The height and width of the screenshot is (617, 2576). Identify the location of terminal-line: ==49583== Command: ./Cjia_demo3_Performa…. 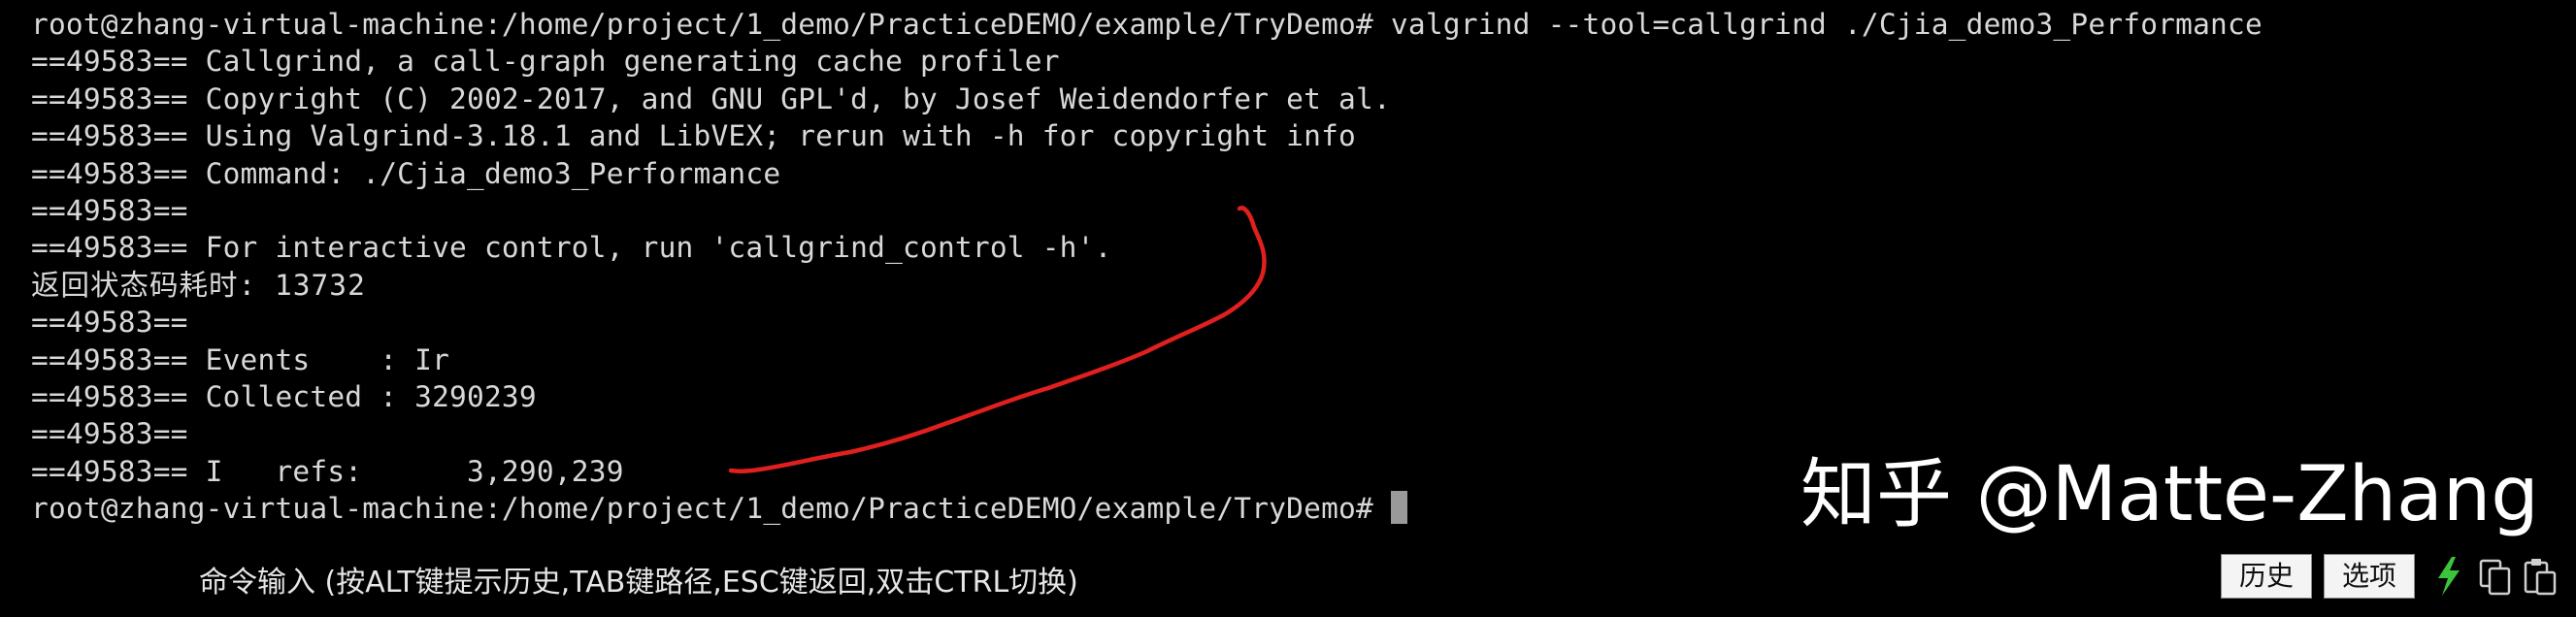
(406, 173).